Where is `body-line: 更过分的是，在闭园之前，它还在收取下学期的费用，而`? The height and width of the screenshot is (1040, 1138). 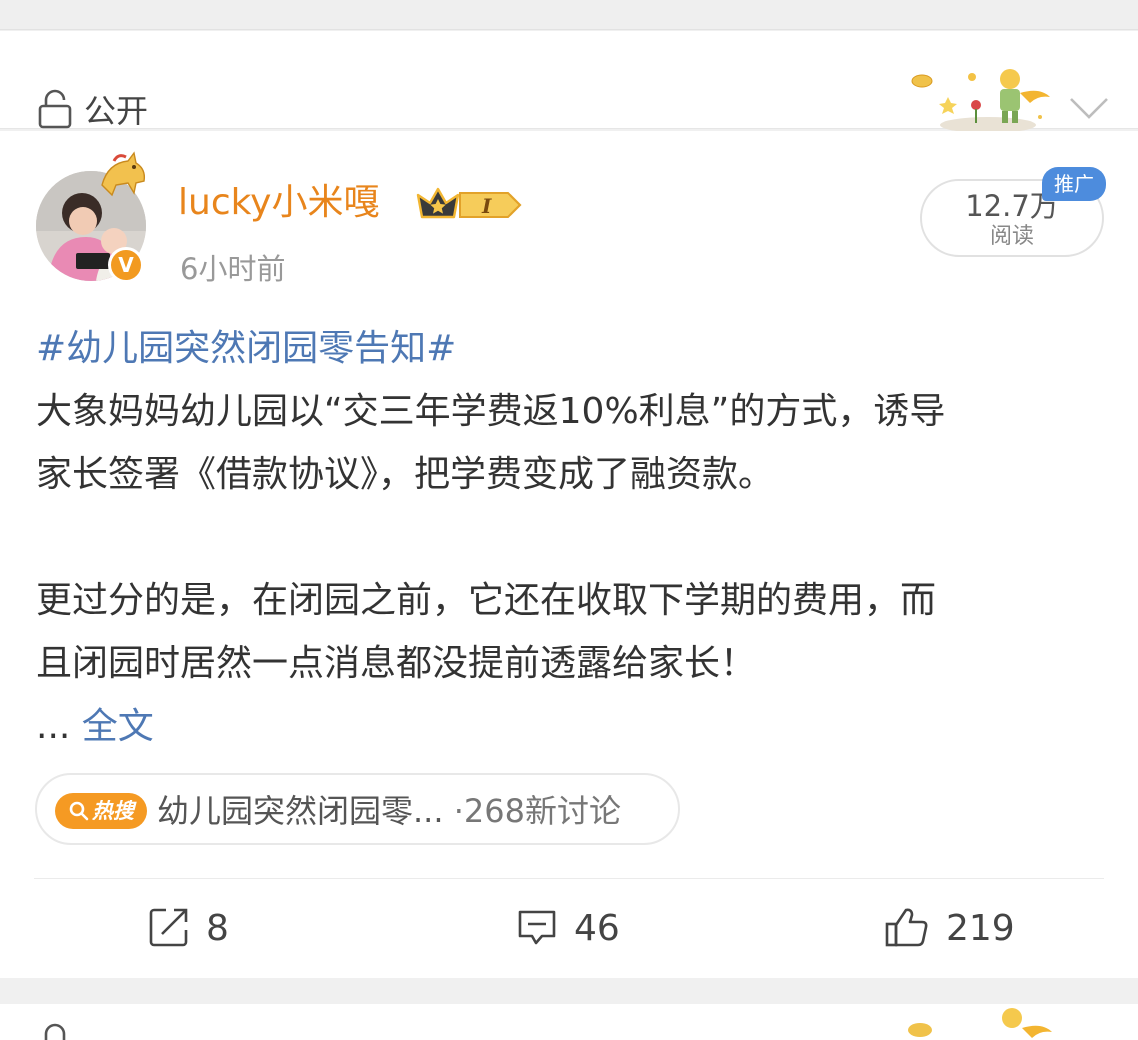
body-line: 更过分的是，在闭园之前，它还在收取下学期的费用，而 is located at coordinates (486, 600).